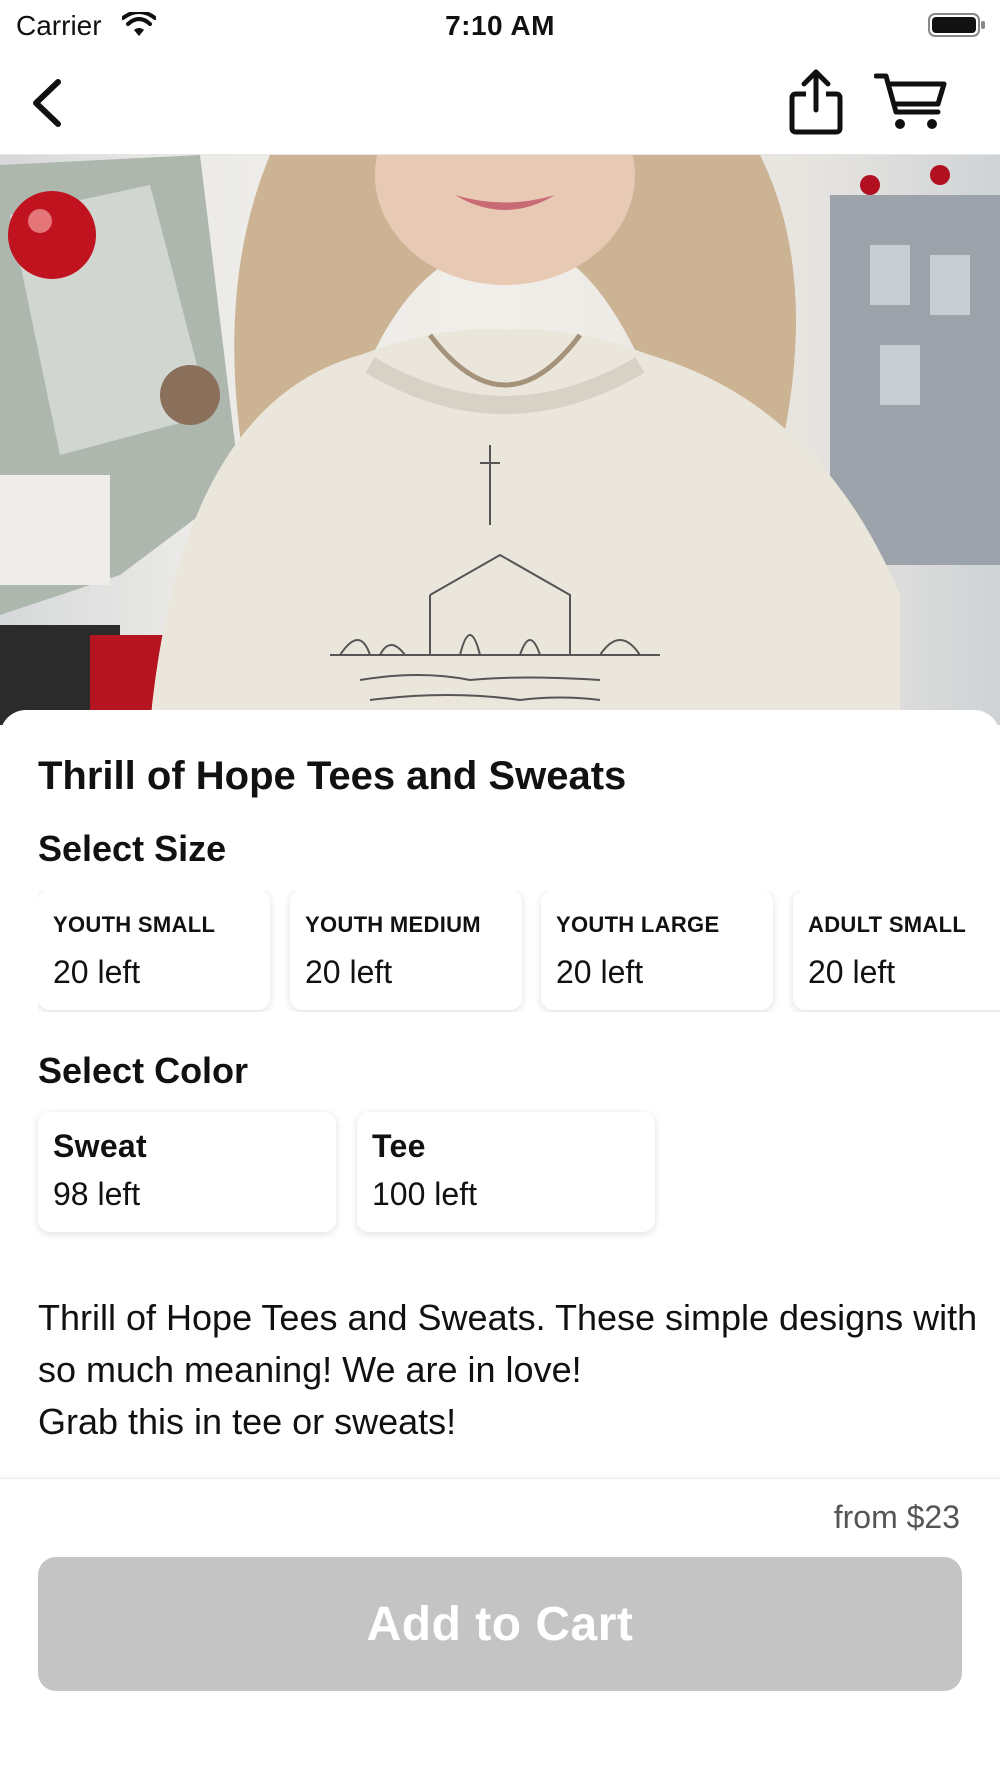 The image size is (1000, 1778). Describe the element at coordinates (915, 365) in the screenshot. I see `house-decoration` at that location.